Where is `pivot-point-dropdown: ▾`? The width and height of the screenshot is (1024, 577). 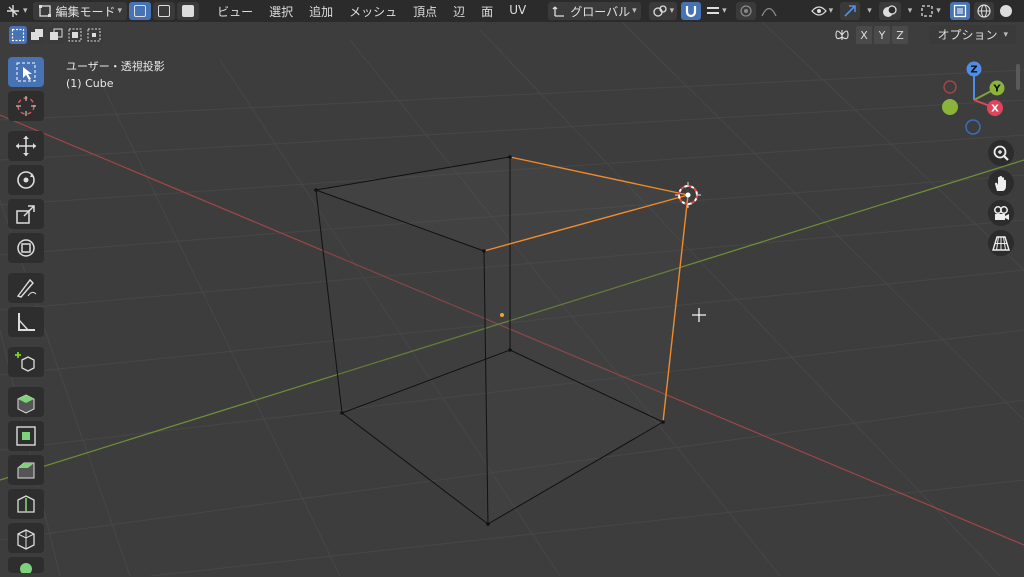 pivot-point-dropdown: ▾ is located at coordinates (663, 11).